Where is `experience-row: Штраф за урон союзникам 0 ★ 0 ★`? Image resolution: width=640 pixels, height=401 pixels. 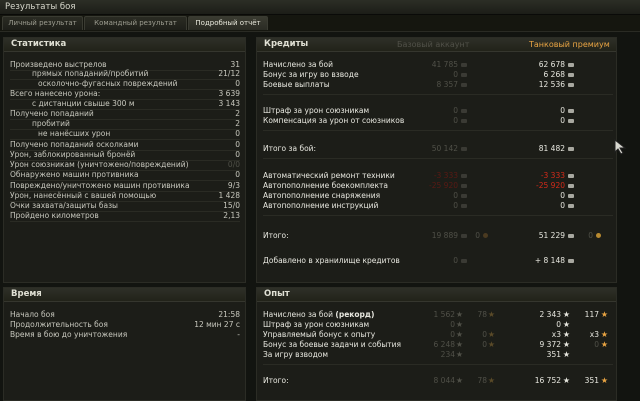 experience-row: Штраф за урон союзникам 0 ★ 0 ★ is located at coordinates (438, 325).